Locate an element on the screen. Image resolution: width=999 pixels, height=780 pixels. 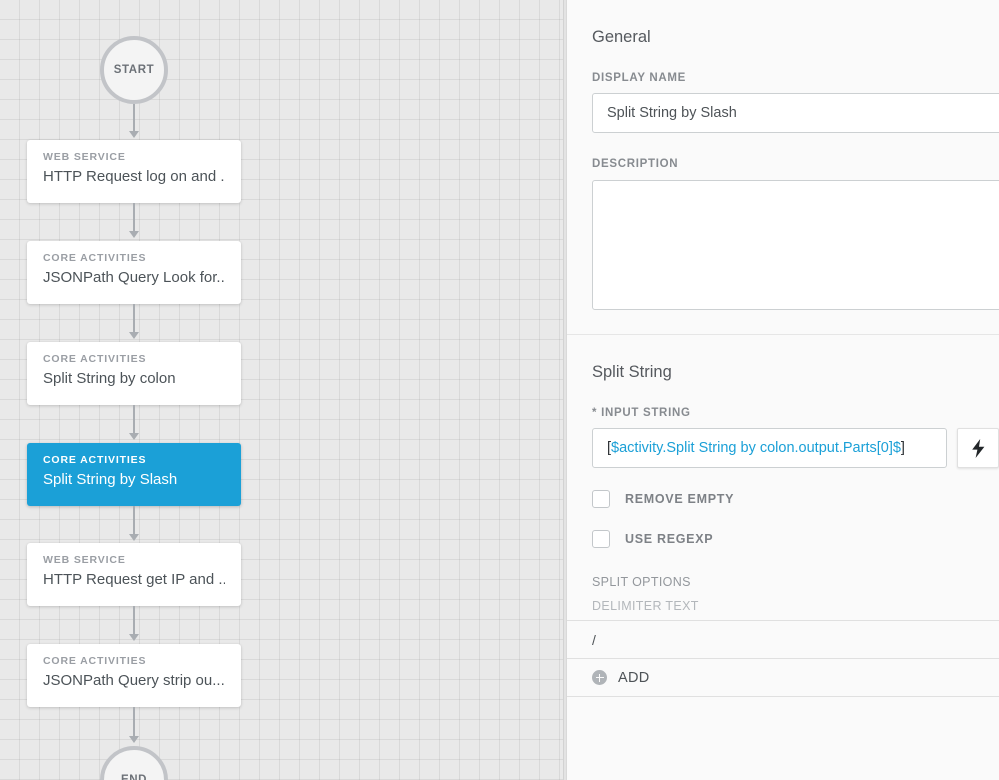
table-rule is located at coordinates (783, 696).